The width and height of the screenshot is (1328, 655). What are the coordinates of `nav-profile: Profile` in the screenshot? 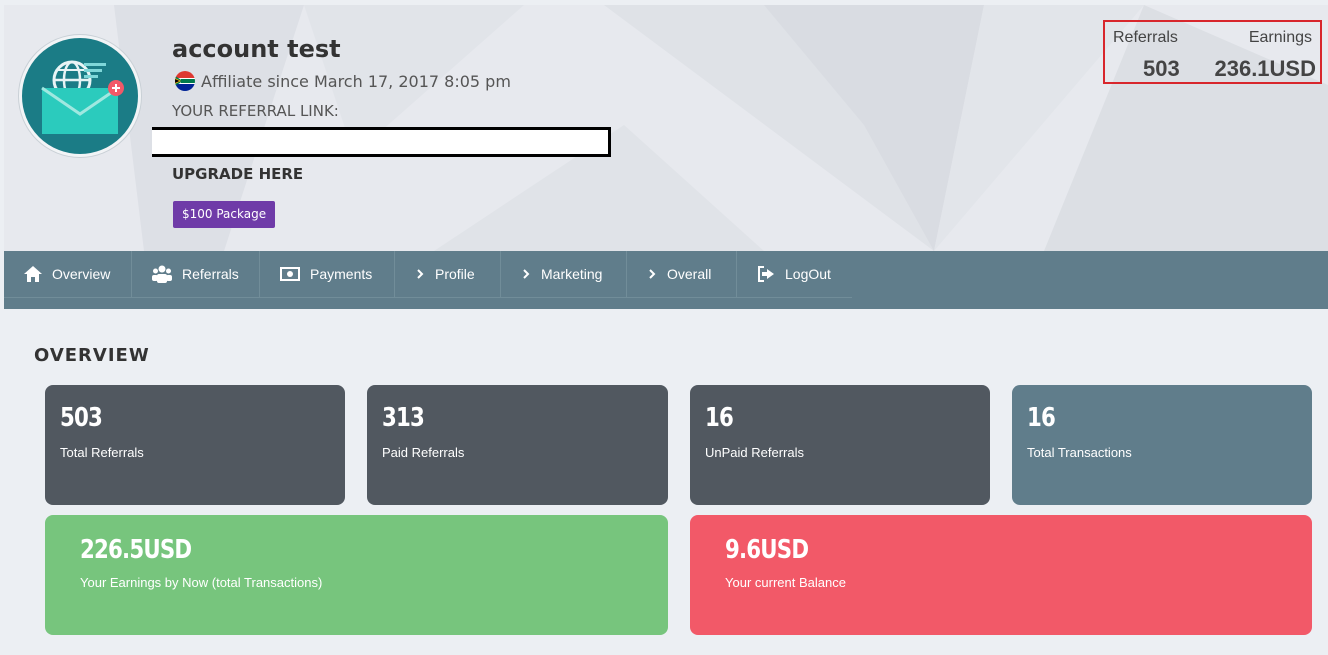 It's located at (448, 274).